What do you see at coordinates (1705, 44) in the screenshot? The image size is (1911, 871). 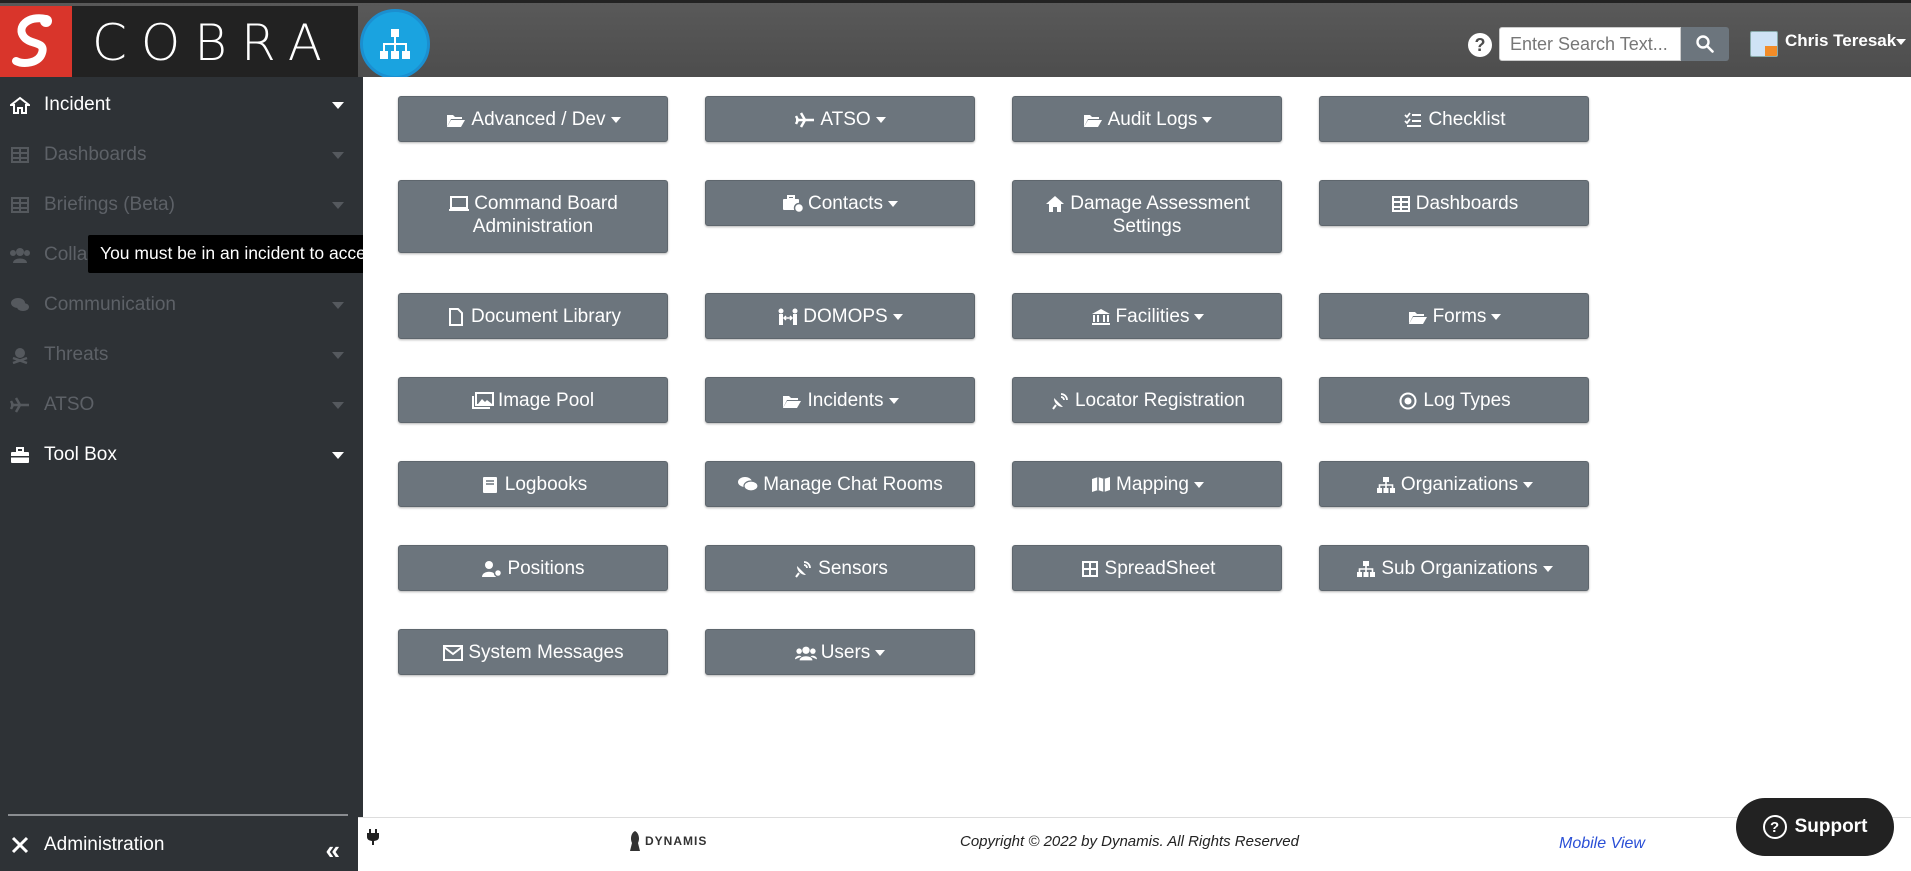 I see `search-button` at bounding box center [1705, 44].